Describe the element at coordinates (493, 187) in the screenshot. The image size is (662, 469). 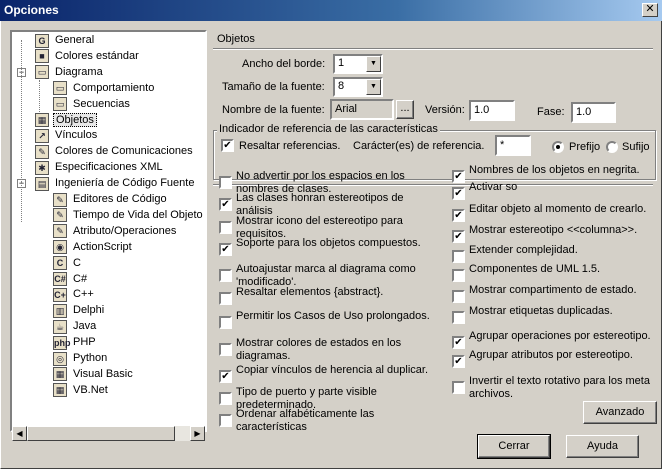
I see `option-label: Activar so` at that location.